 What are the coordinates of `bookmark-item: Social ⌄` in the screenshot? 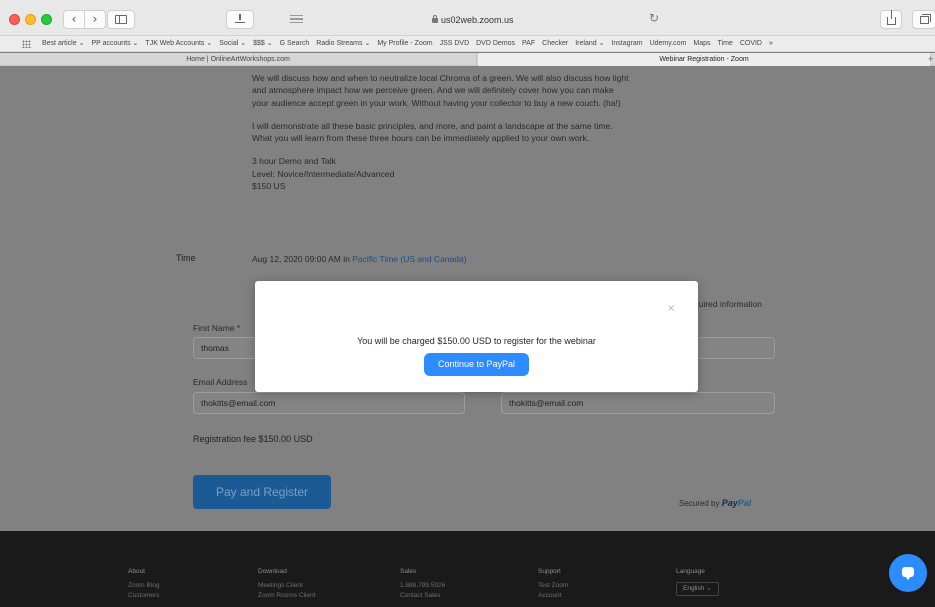 It's located at (232, 43).